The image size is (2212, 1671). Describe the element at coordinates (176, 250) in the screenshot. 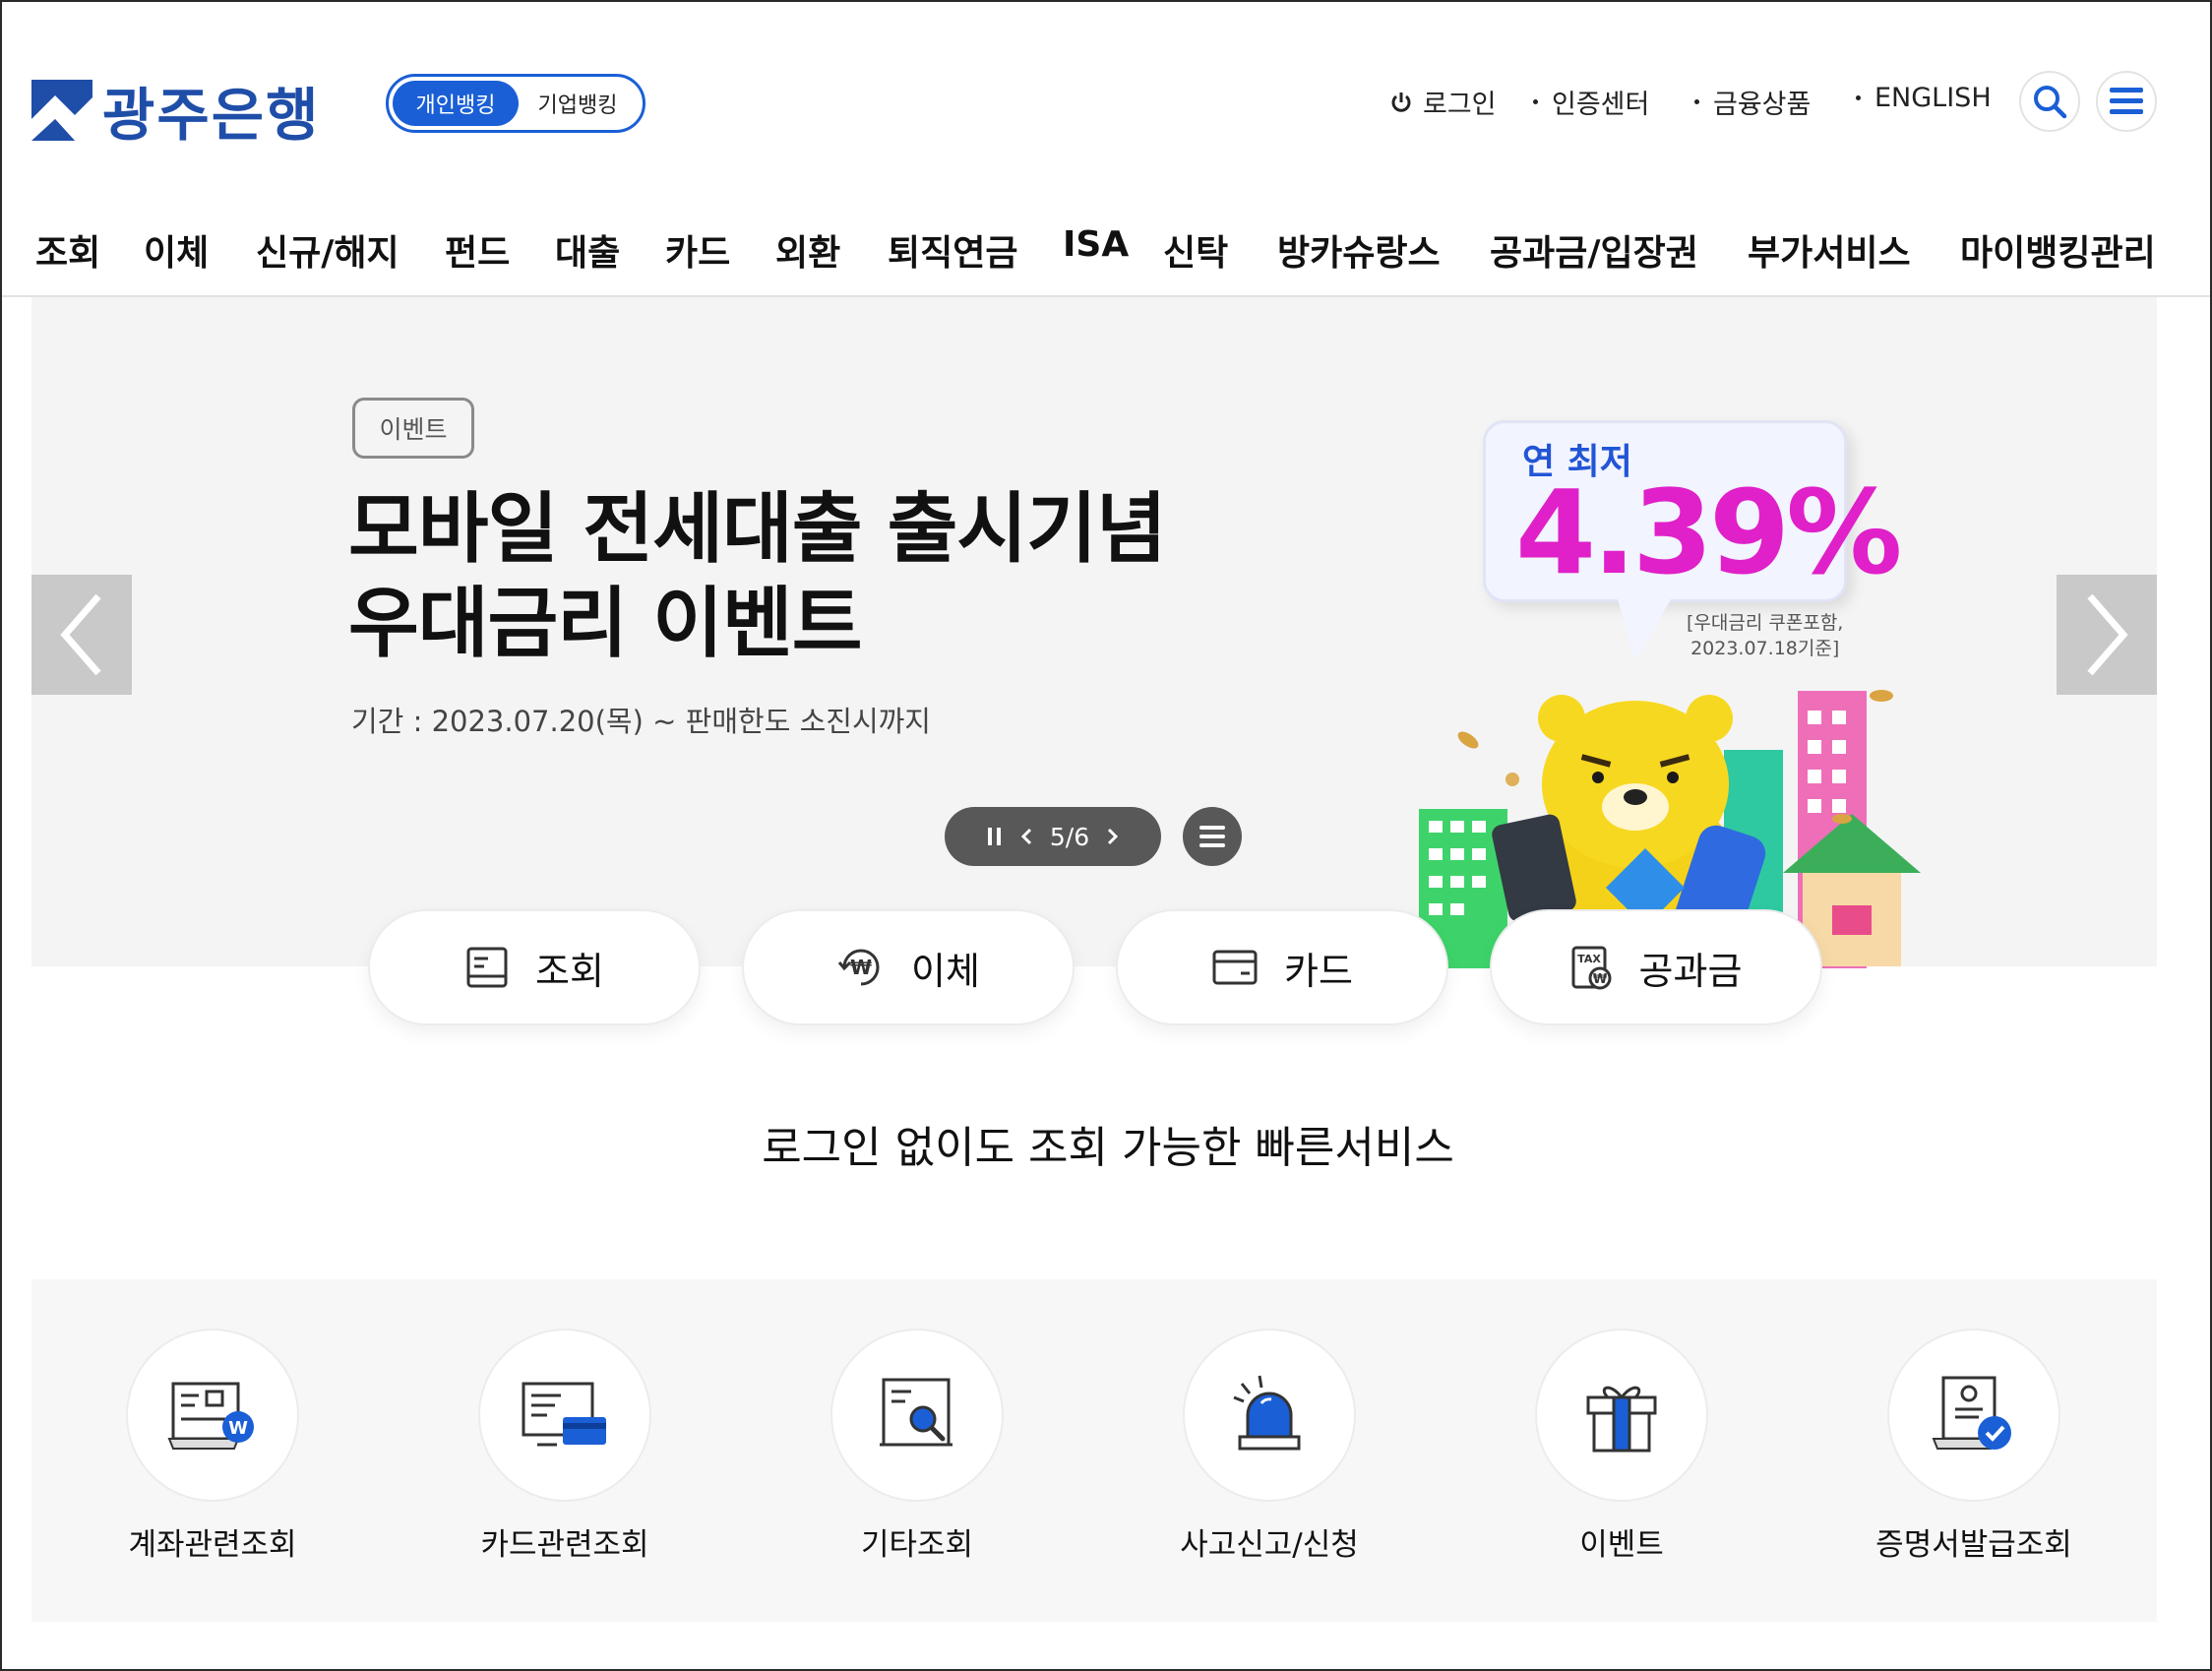

I see `gnb-item-transfer: 이체` at that location.